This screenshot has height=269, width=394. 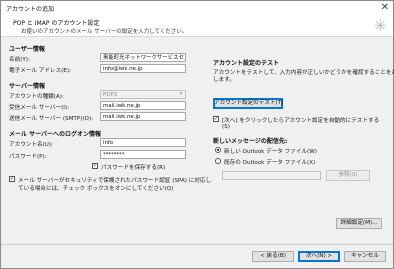 What do you see at coordinates (226, 127) in the screenshot?
I see `auto-test-label-line2: (S)` at bounding box center [226, 127].